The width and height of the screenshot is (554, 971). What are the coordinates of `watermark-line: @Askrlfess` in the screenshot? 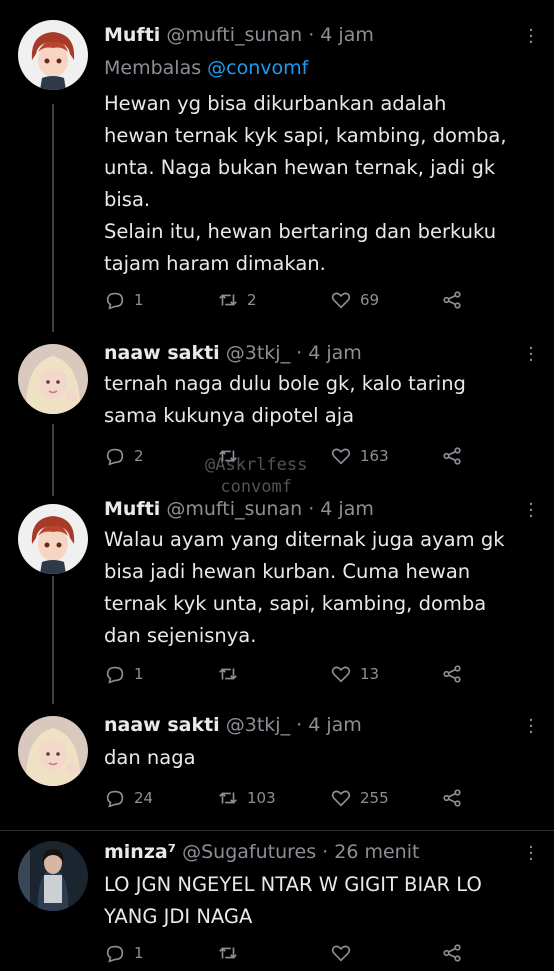 It's located at (256, 465).